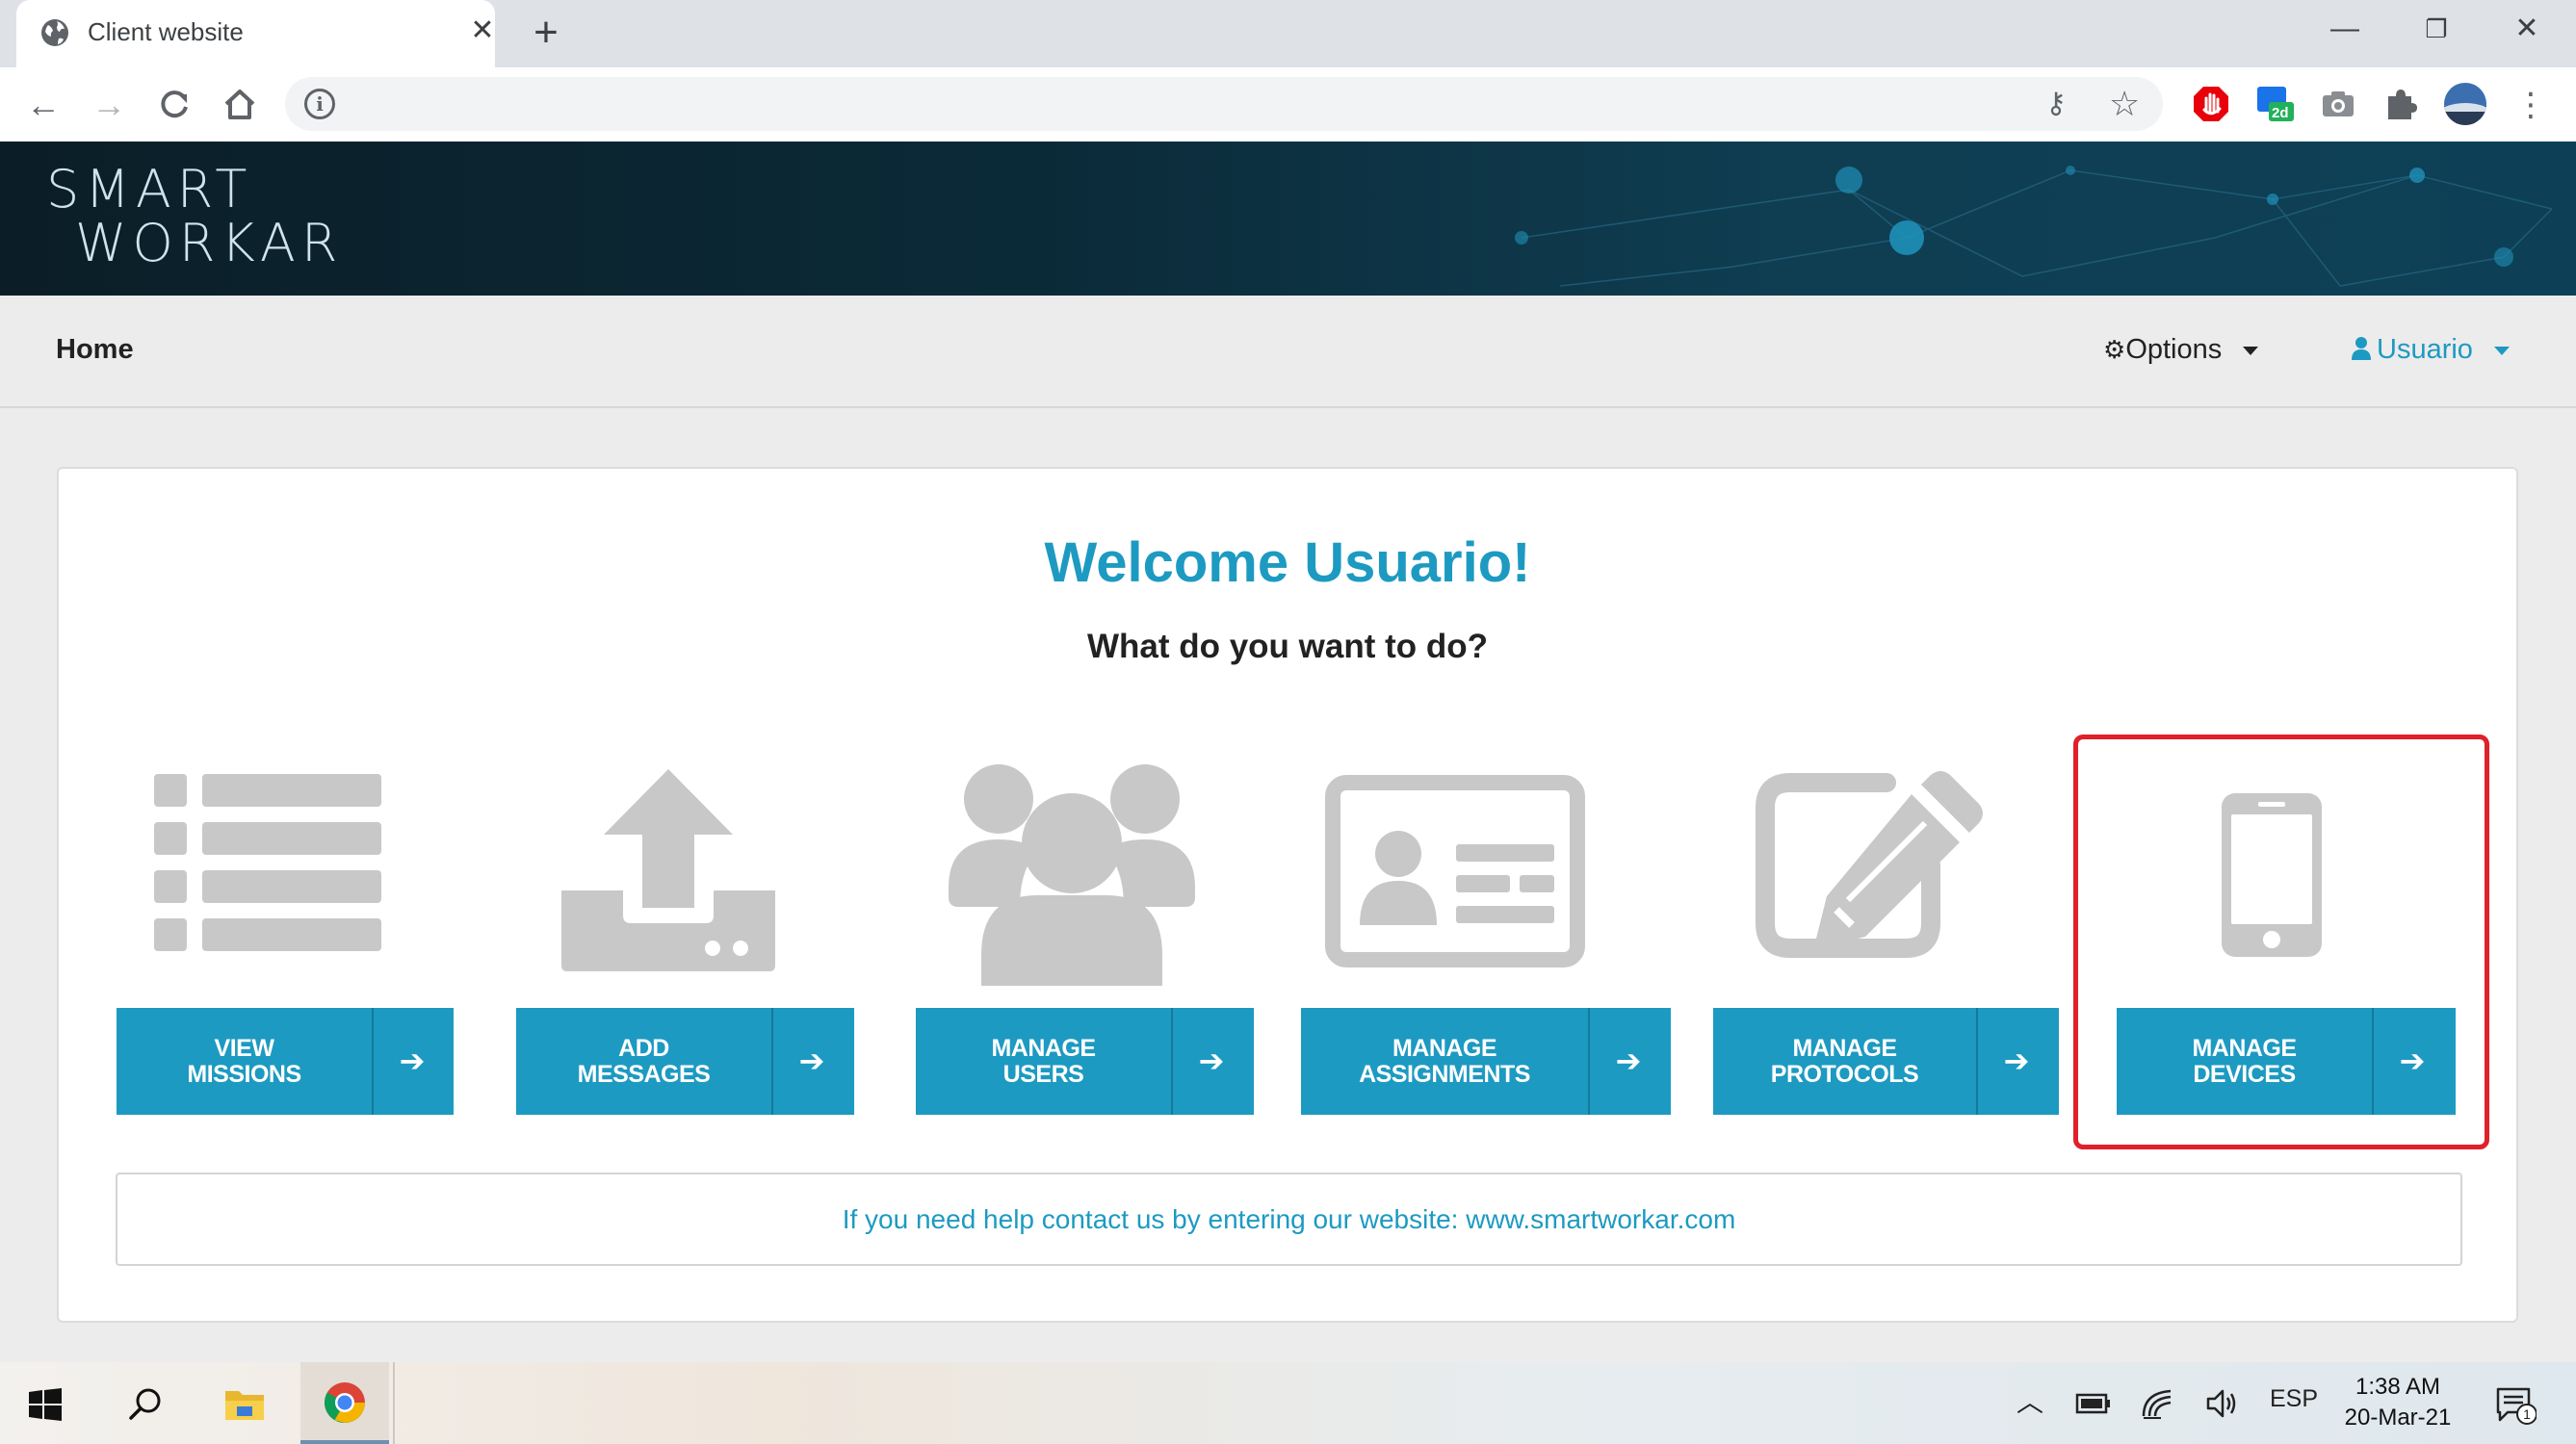 The image size is (2576, 1444). What do you see at coordinates (2526, 29) in the screenshot?
I see `window-close-button: ✕` at bounding box center [2526, 29].